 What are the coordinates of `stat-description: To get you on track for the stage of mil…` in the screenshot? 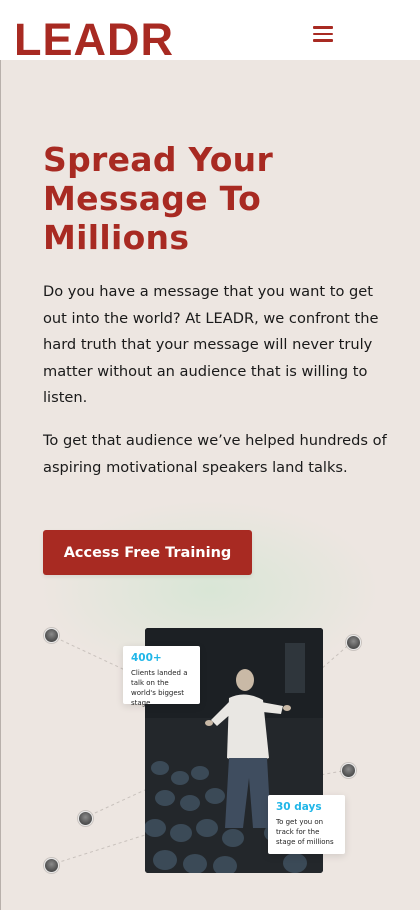 It's located at (305, 832).